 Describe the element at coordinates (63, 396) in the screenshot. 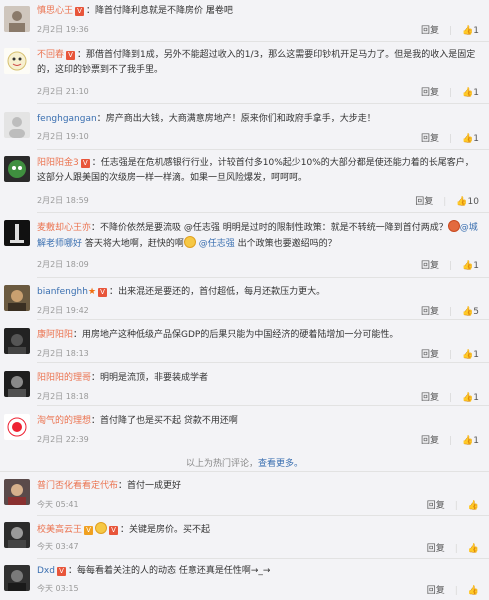

I see `timestamp: 2月2日 18:18` at that location.